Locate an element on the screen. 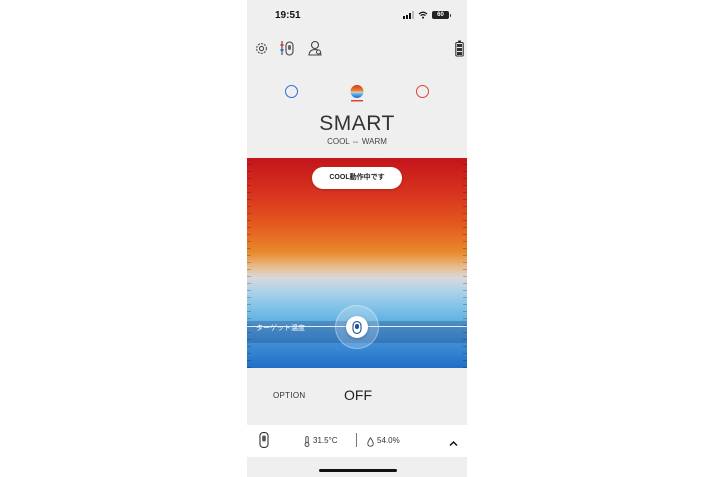 The image size is (715, 477). mode-selector is located at coordinates (357, 93).